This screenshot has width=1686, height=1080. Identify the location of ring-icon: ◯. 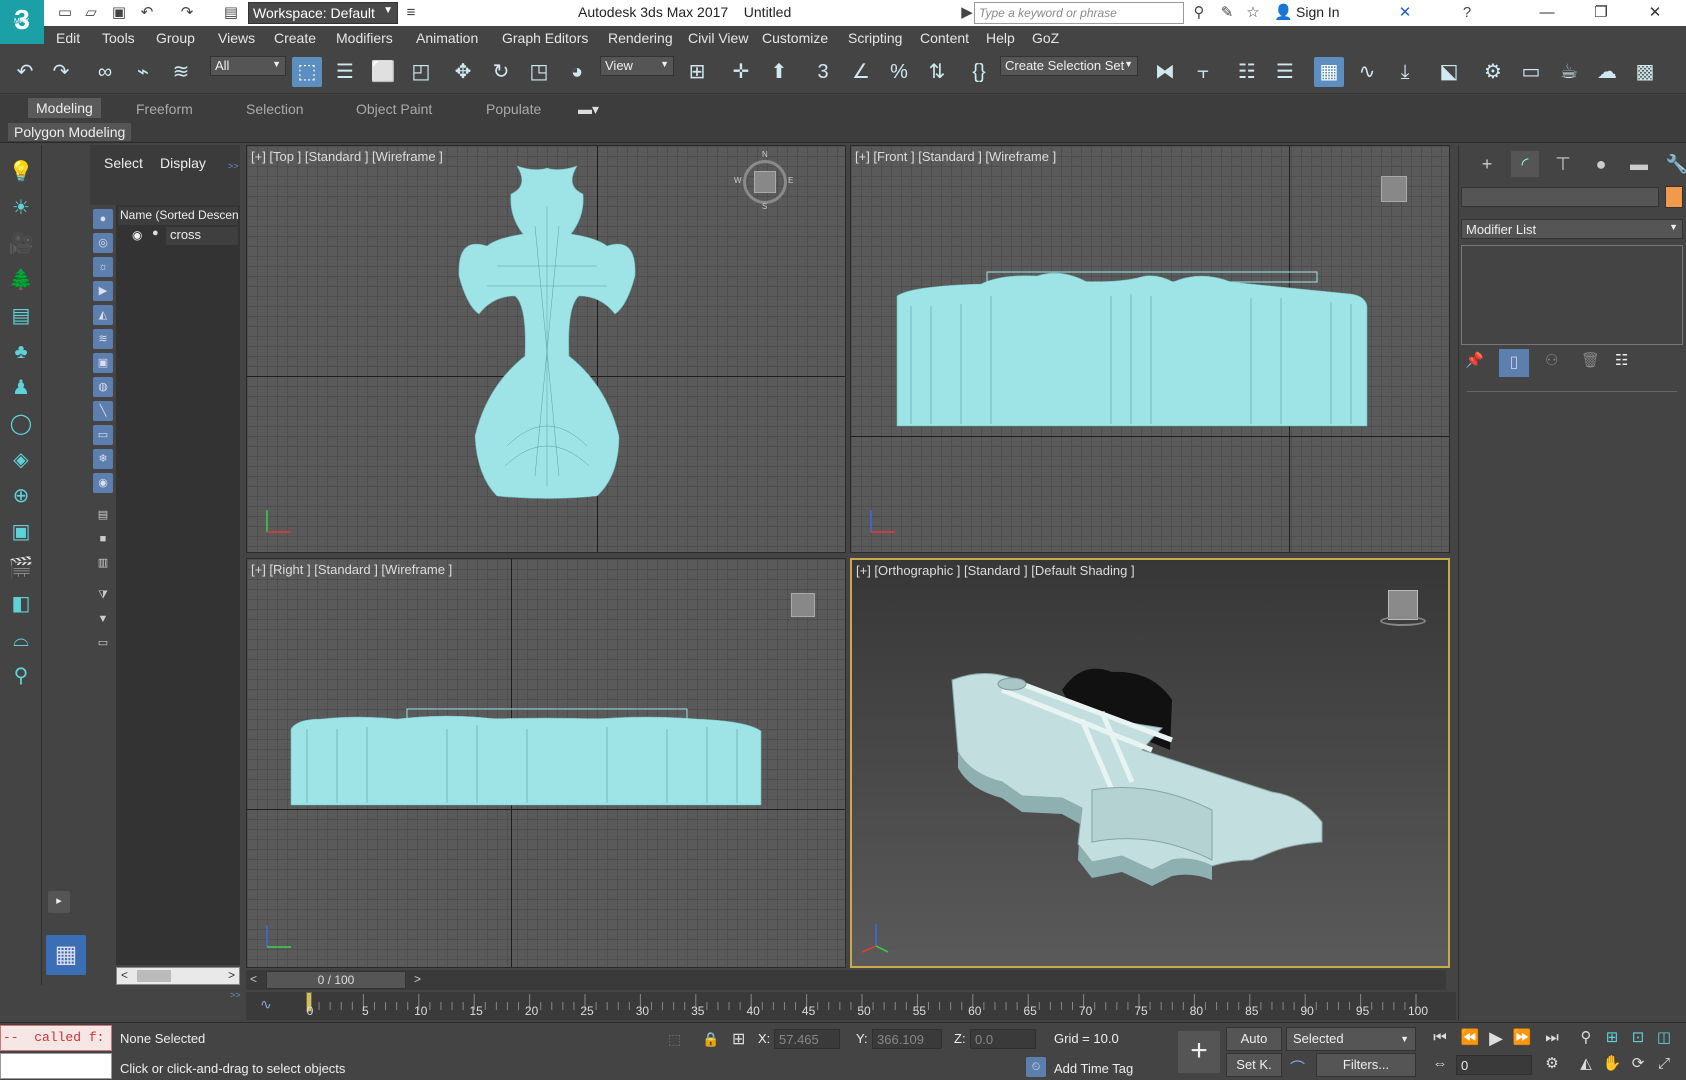
(21, 424).